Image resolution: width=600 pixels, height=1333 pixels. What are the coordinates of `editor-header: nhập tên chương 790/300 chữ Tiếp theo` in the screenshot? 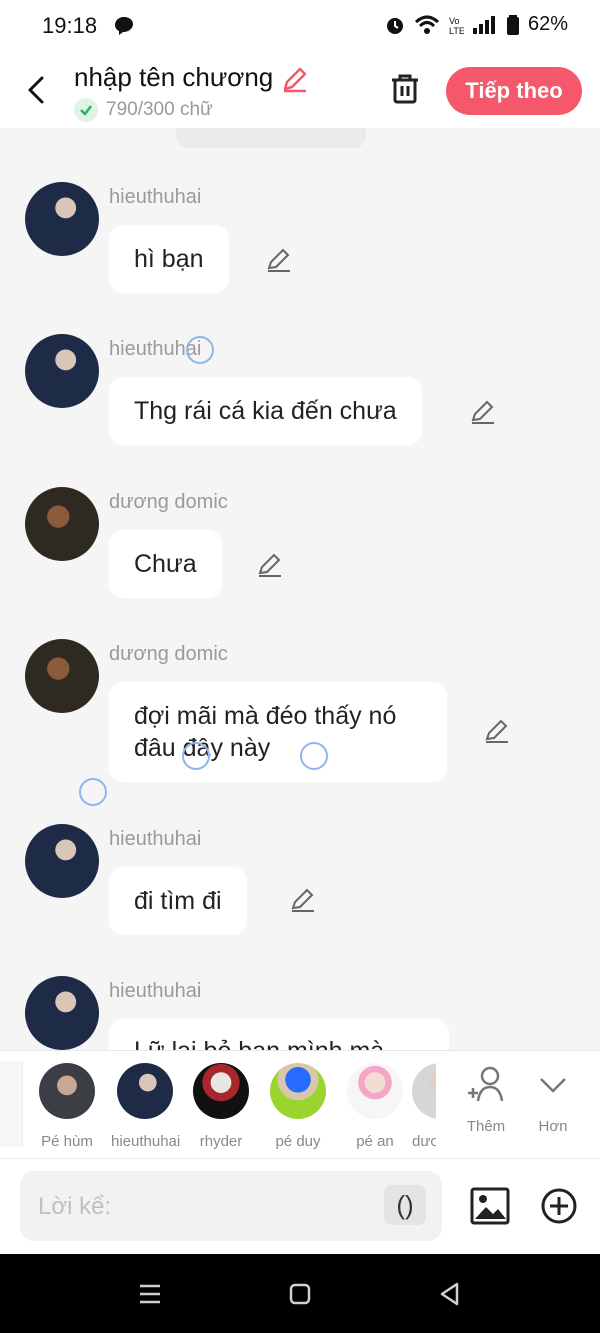 It's located at (300, 90).